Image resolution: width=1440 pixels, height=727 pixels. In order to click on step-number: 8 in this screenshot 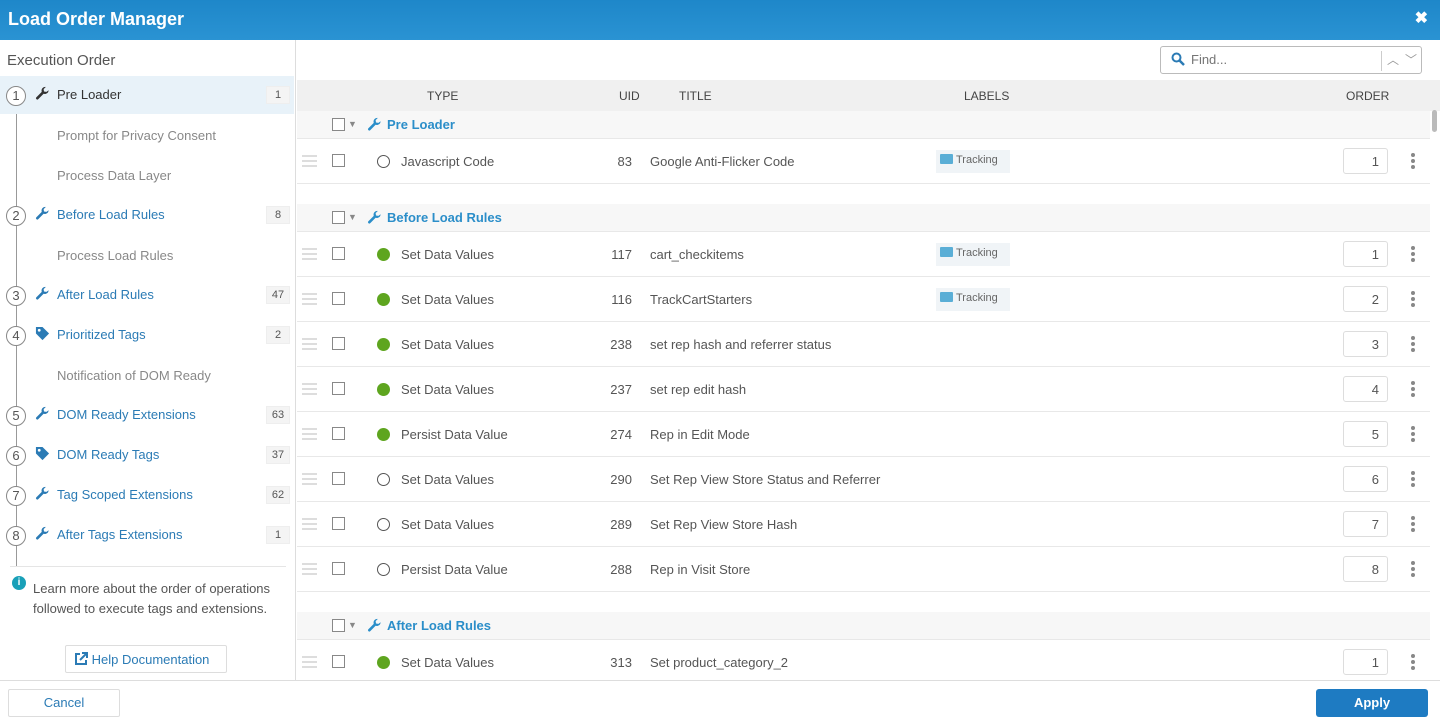, I will do `click(16, 536)`.